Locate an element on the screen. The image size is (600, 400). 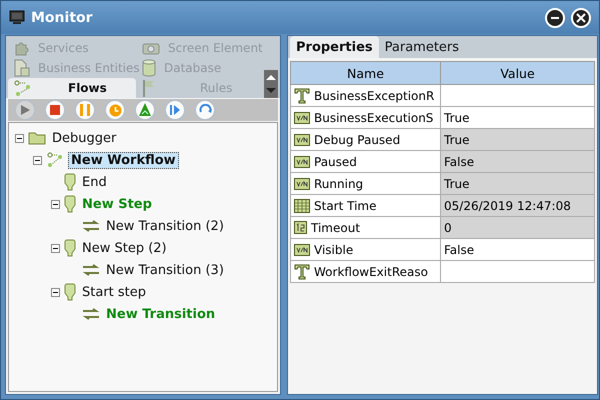
number-type-icon is located at coordinates (300, 227).